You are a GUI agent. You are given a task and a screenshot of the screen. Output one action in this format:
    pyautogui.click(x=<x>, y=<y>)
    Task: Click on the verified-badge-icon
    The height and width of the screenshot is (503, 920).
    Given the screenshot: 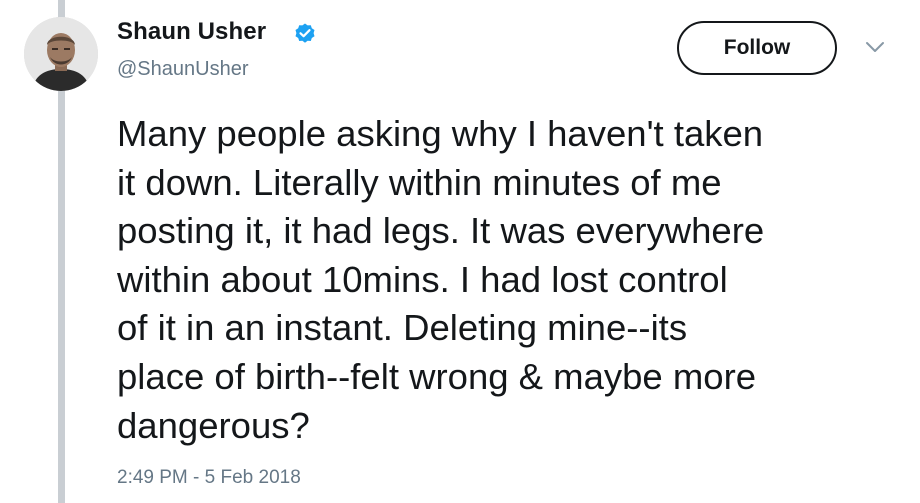 What is the action you would take?
    pyautogui.click(x=305, y=33)
    